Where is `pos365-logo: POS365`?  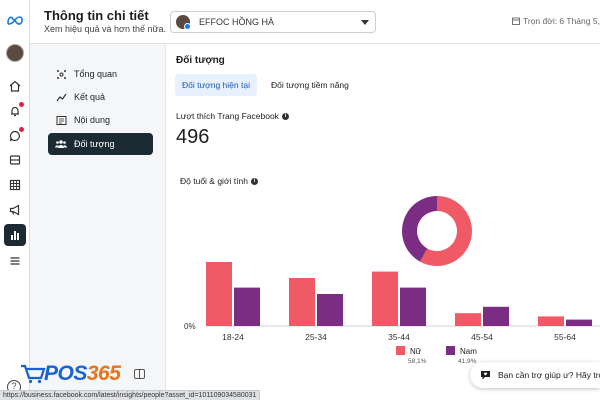
pos365-logo: POS365 is located at coordinates (76, 373).